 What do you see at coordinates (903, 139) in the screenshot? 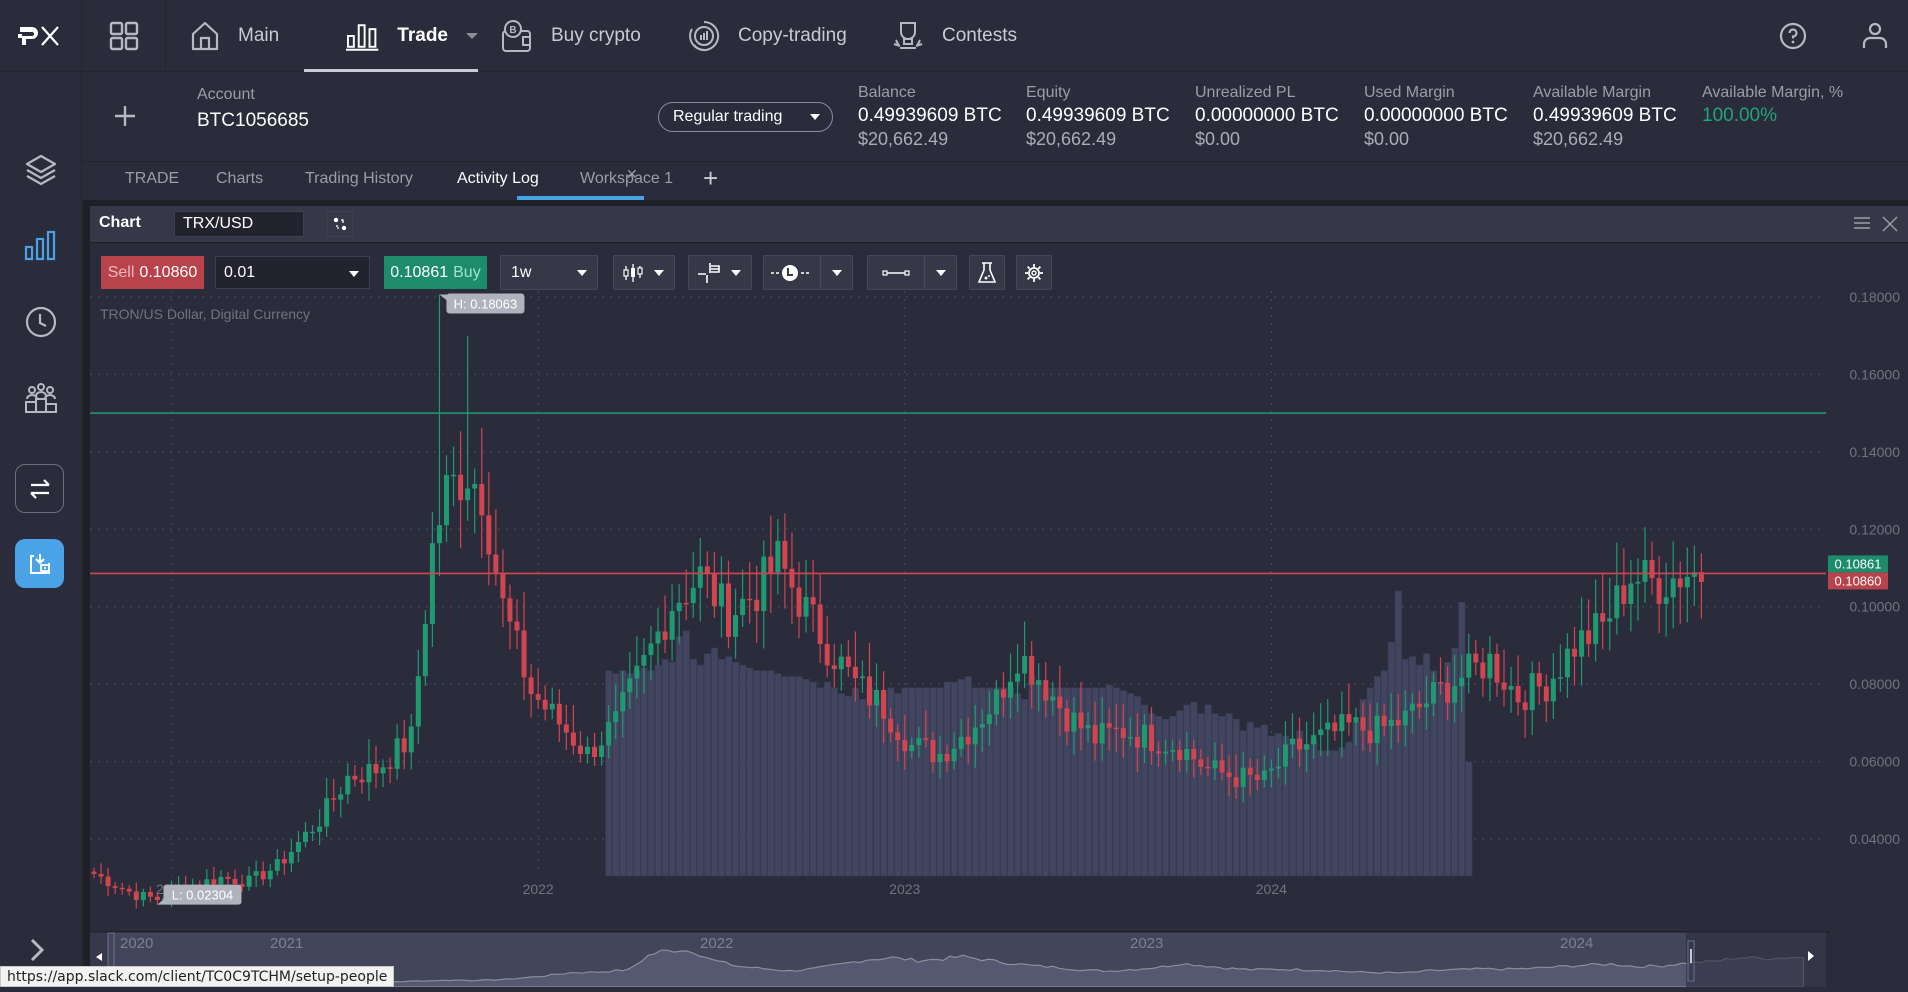
I see `stat-usd-value: $20,662.49` at bounding box center [903, 139].